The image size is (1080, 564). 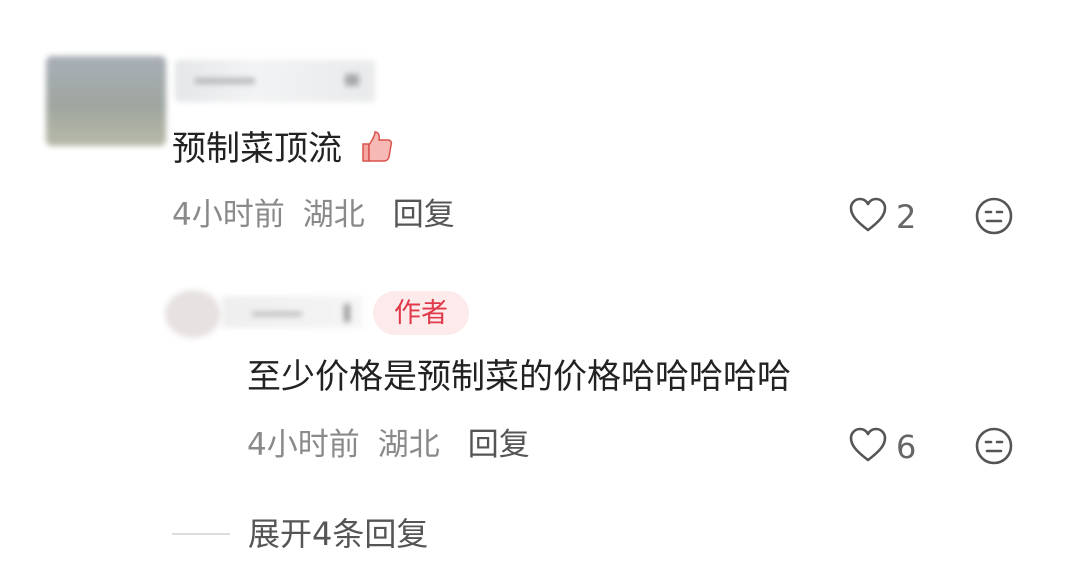 I want to click on expand-replies-button: 展开4条回复, so click(x=300, y=534).